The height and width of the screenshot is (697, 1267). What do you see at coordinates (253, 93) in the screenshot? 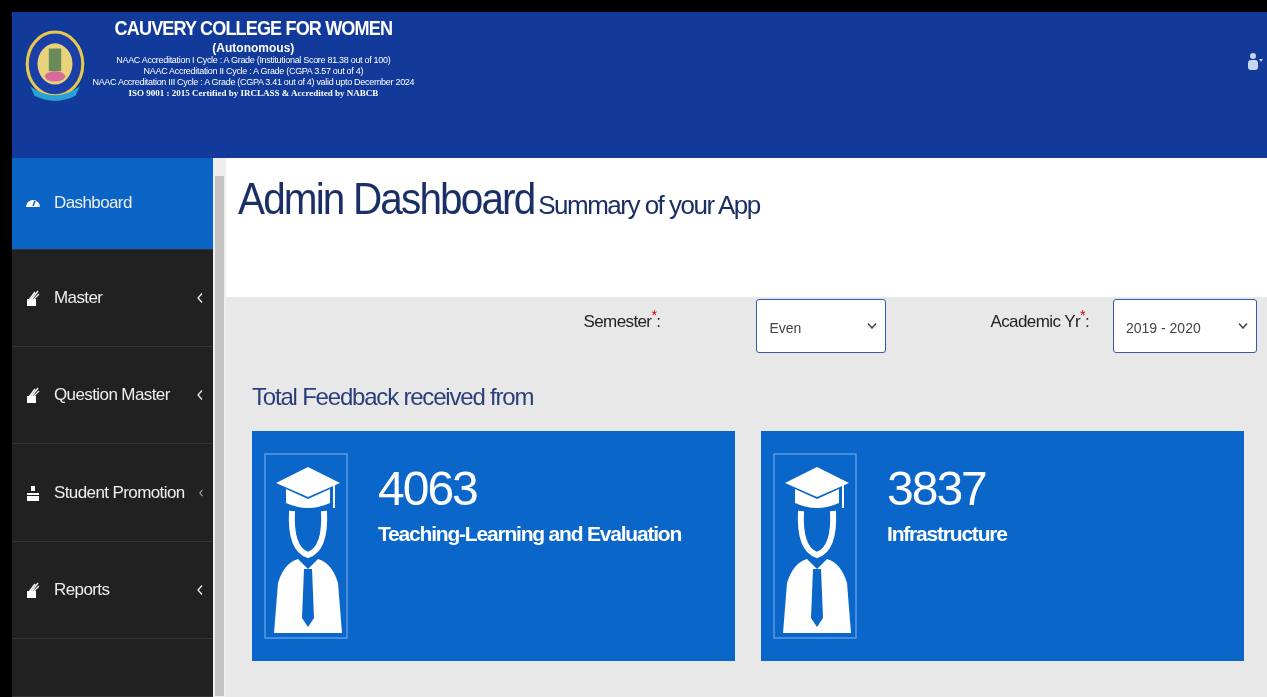
I see `iso-certification: ISO 9001 : 2015 Certified by IRCLASS & Accredited by NABCB` at bounding box center [253, 93].